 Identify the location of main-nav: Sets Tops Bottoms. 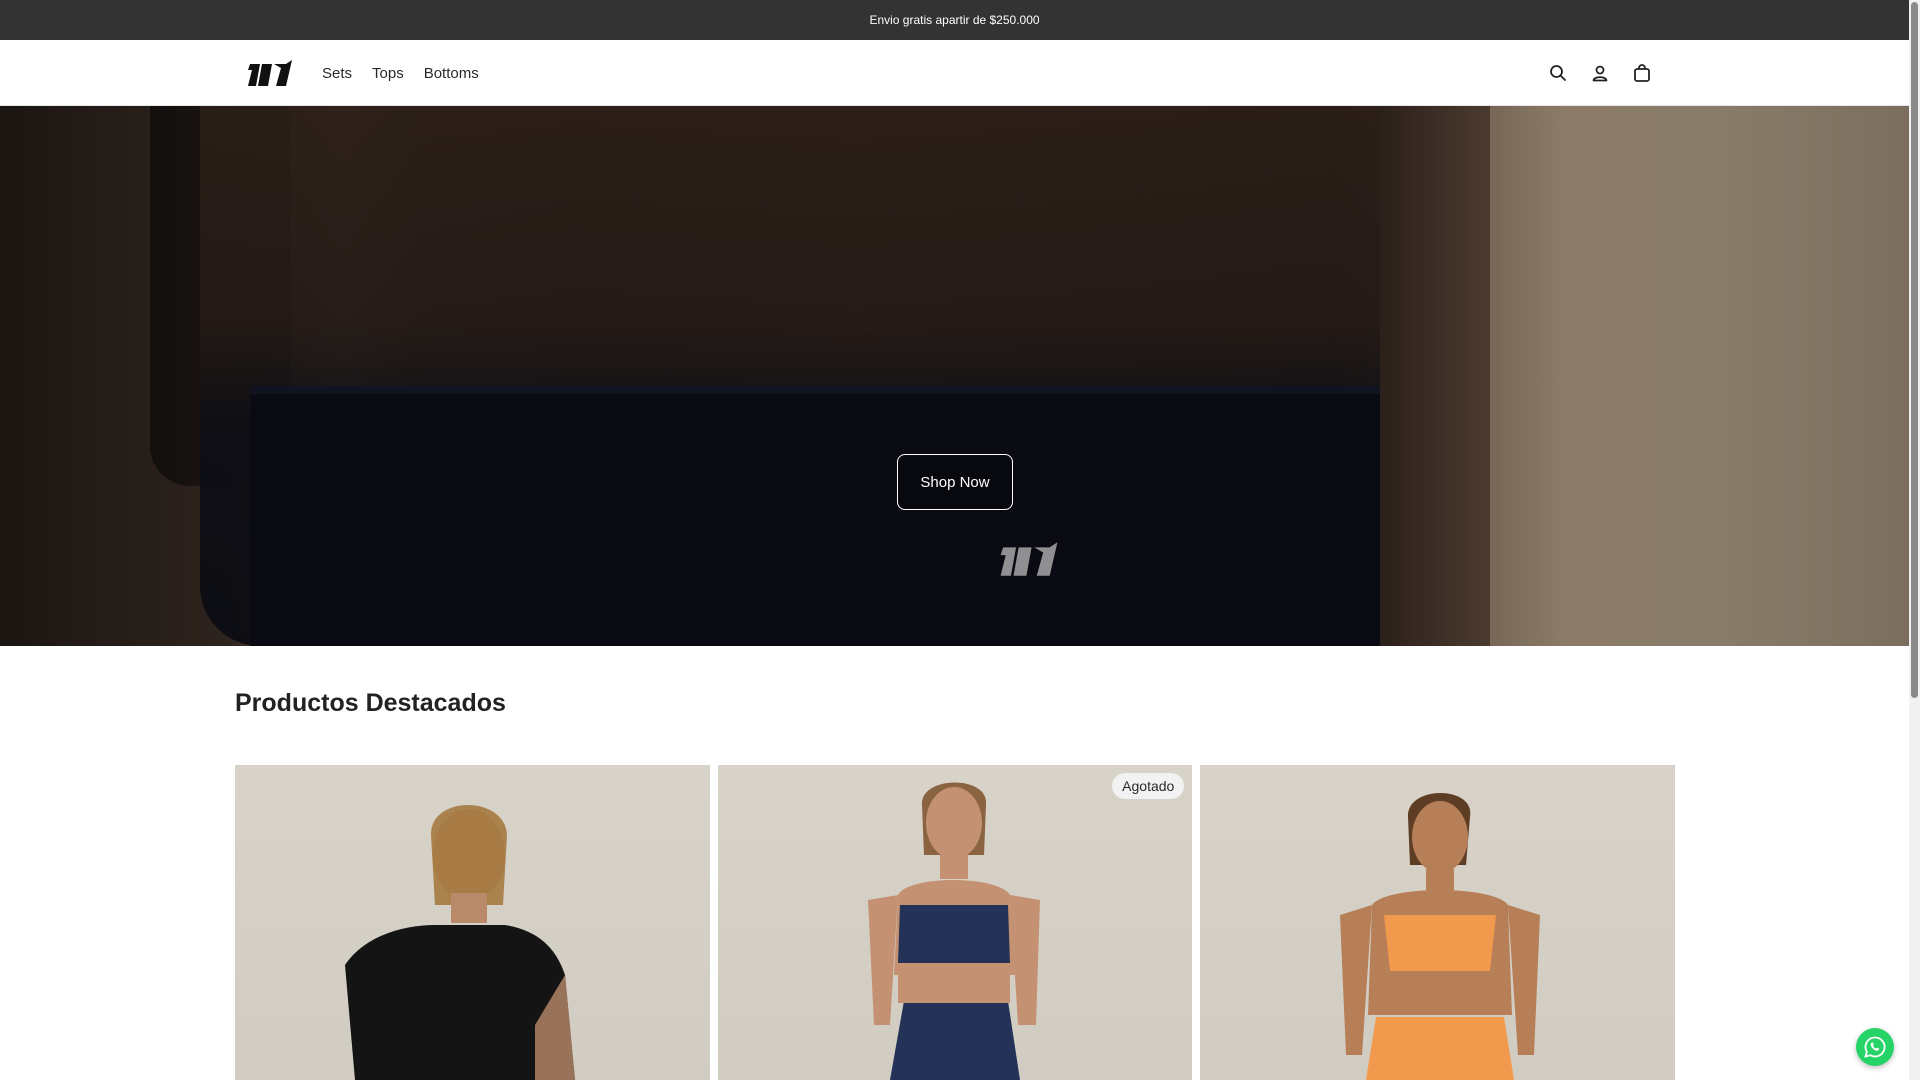
(400, 73).